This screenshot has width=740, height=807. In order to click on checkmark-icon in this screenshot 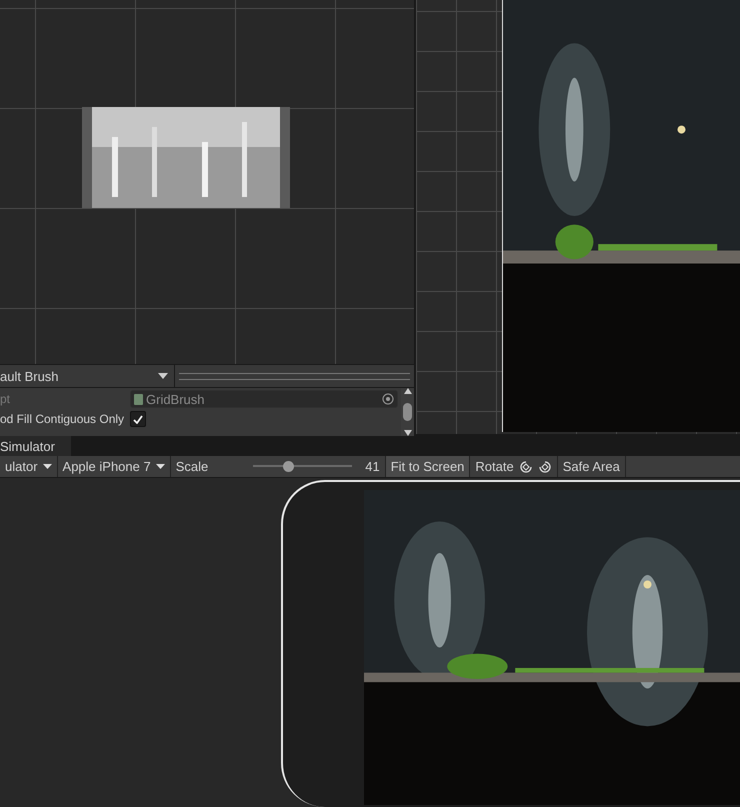, I will do `click(138, 419)`.